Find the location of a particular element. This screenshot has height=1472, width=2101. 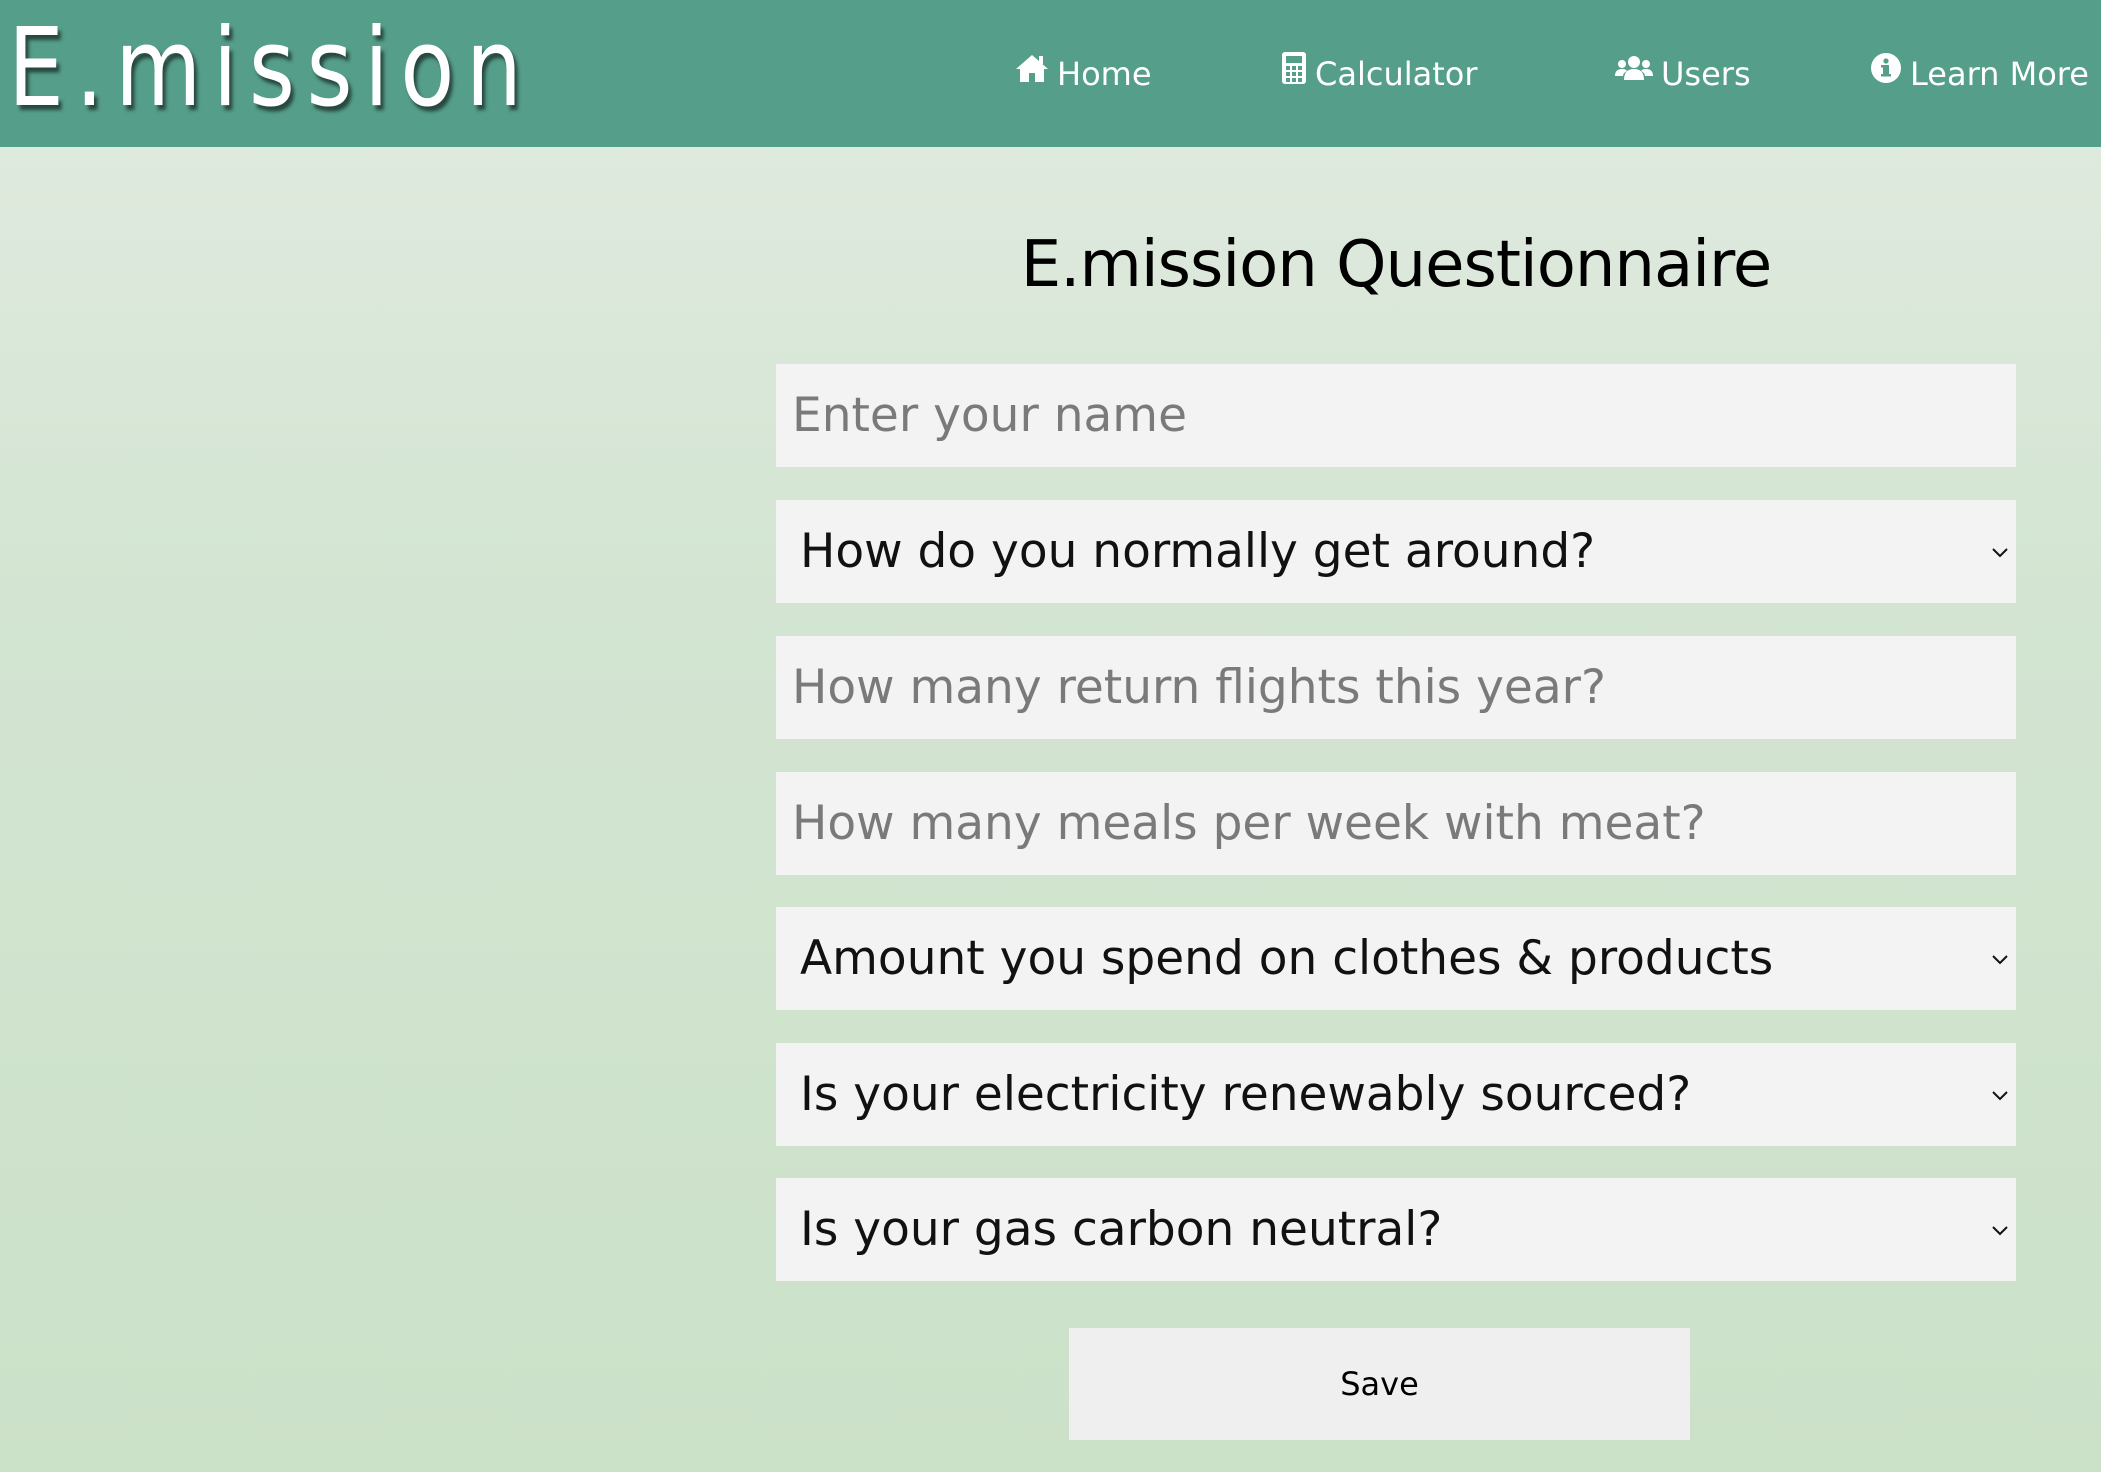

nav-calculator-label: Calculator is located at coordinates (1396, 73).